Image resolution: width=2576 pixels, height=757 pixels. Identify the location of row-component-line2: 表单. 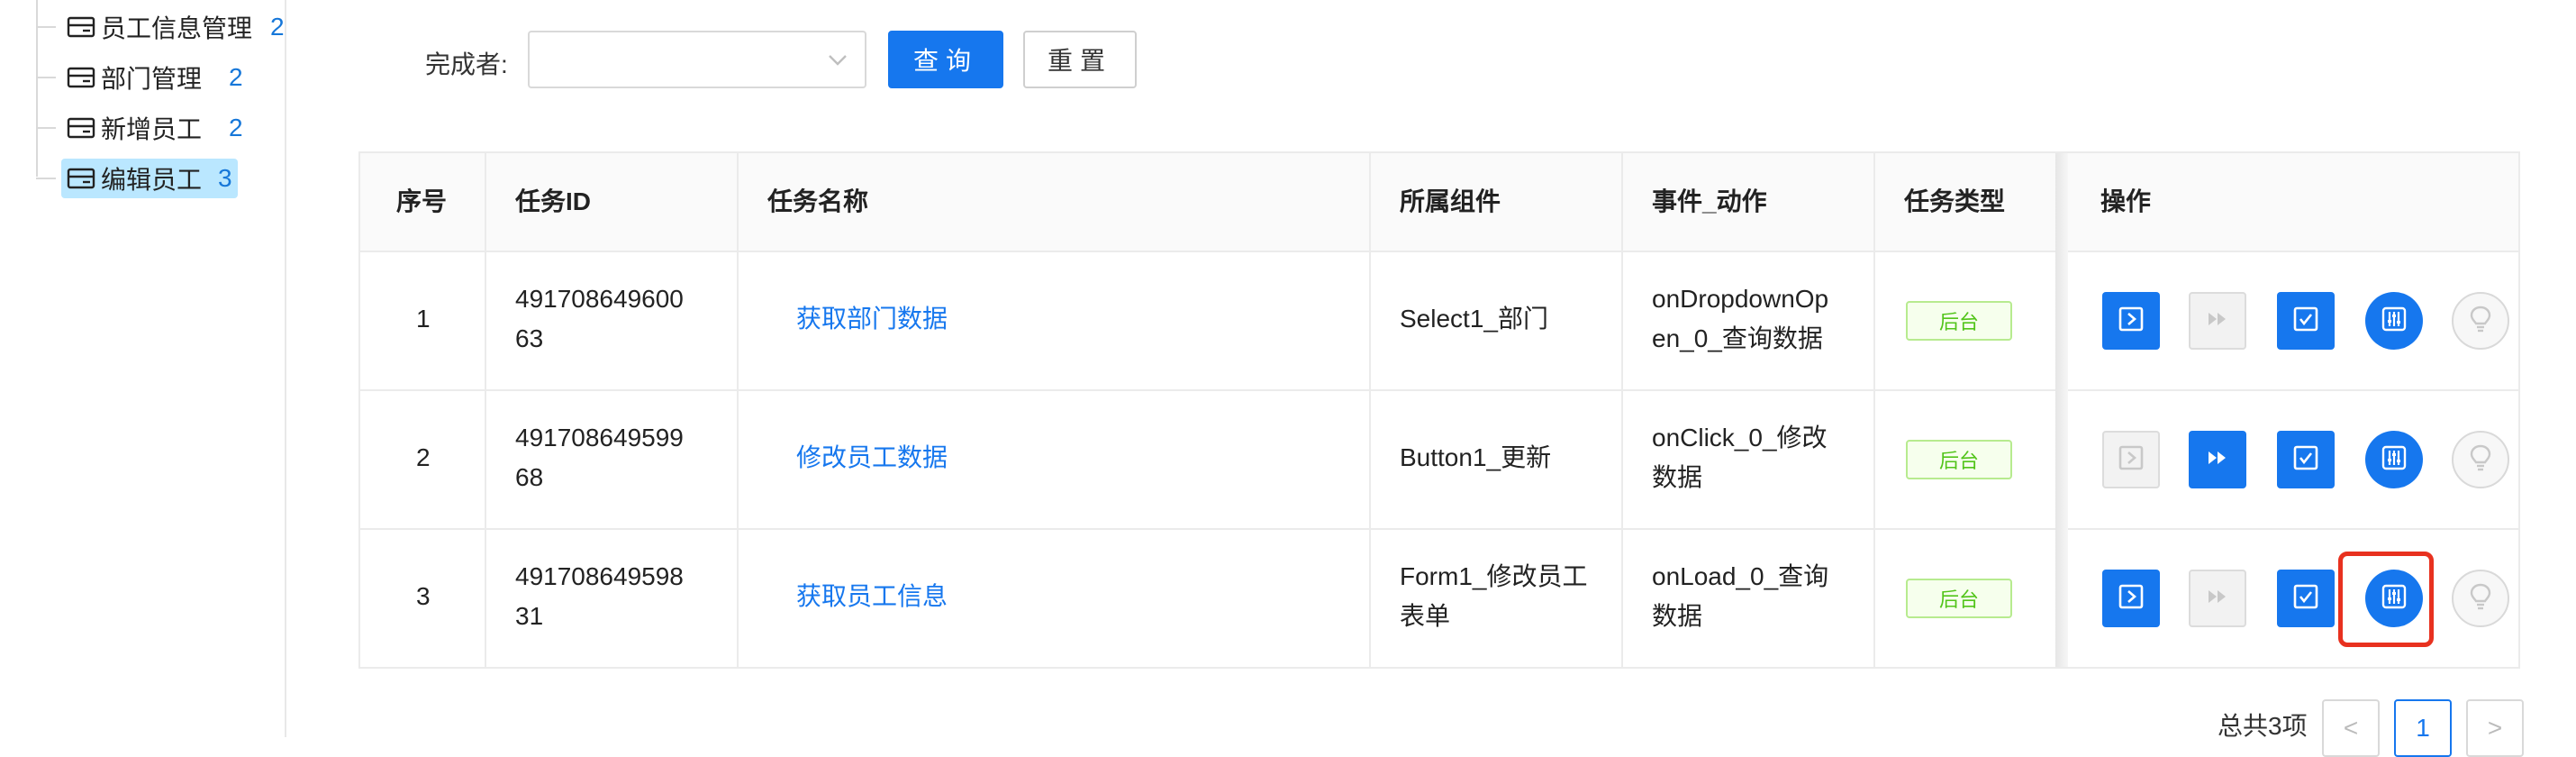
(1426, 616).